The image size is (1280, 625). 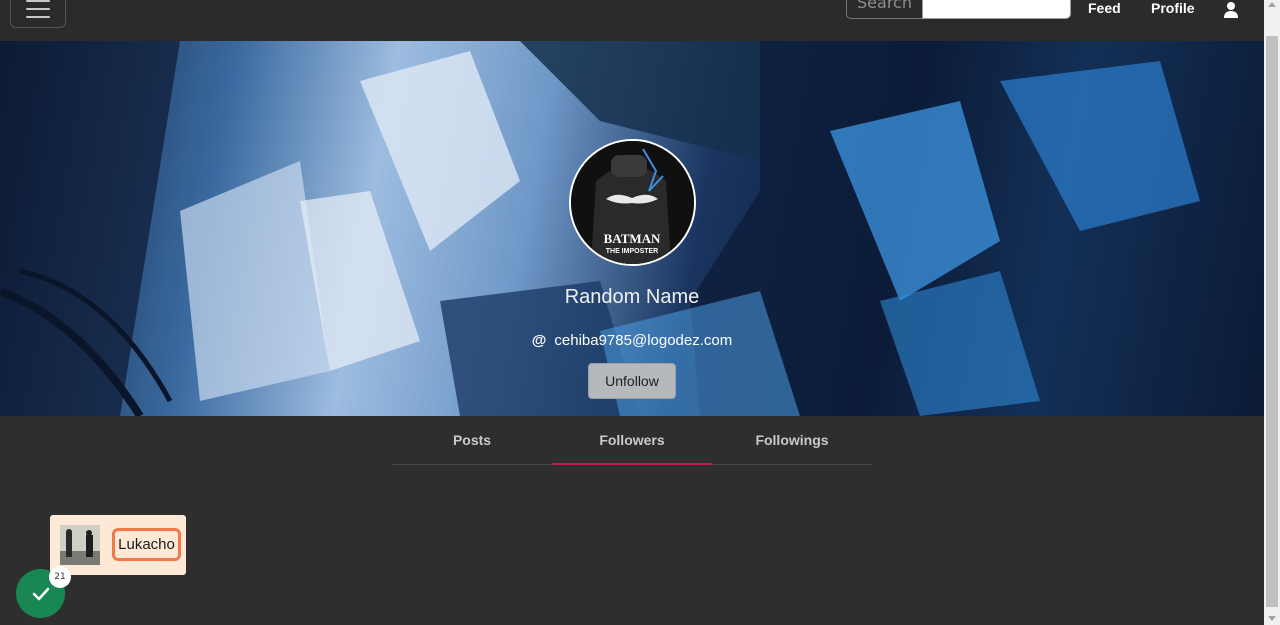 I want to click on follower-avatar, so click(x=80, y=545).